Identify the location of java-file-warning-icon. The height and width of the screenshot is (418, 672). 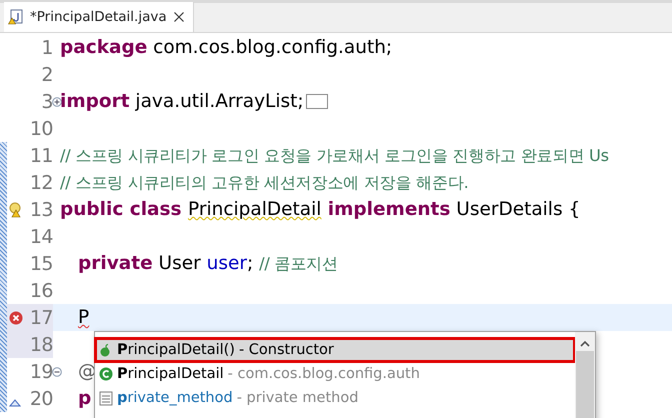
(16, 17).